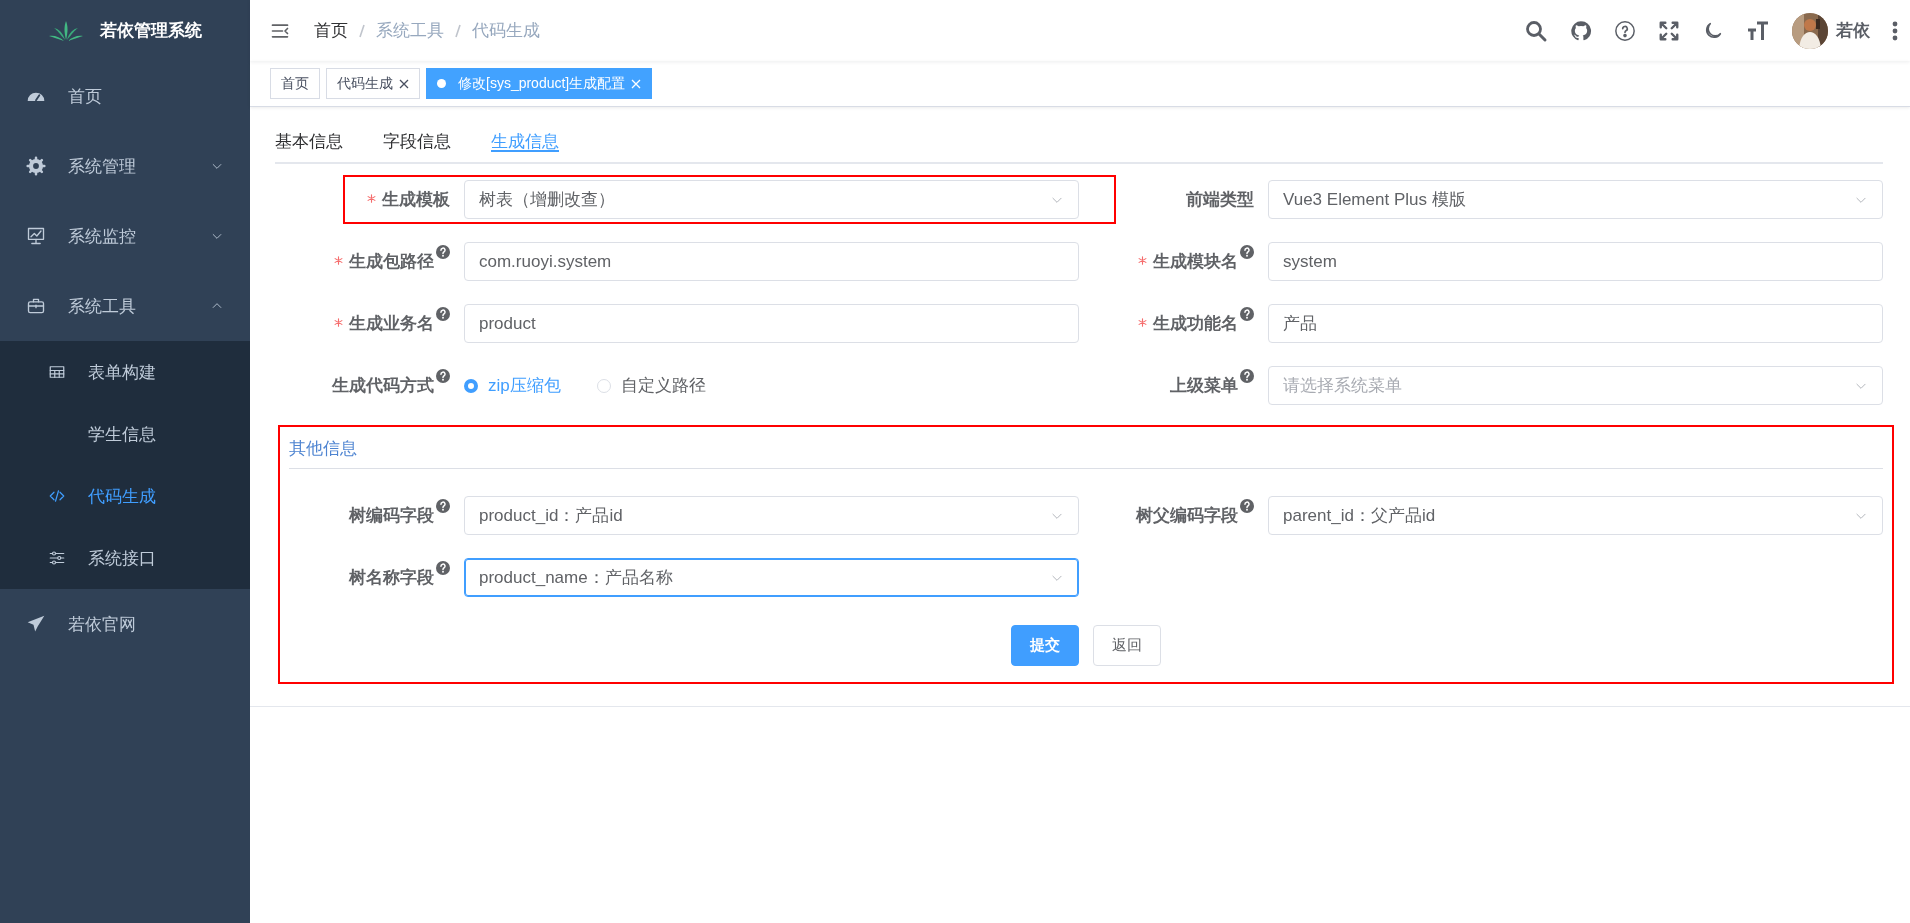  Describe the element at coordinates (391, 323) in the screenshot. I see `field-label: 生成业务名` at that location.